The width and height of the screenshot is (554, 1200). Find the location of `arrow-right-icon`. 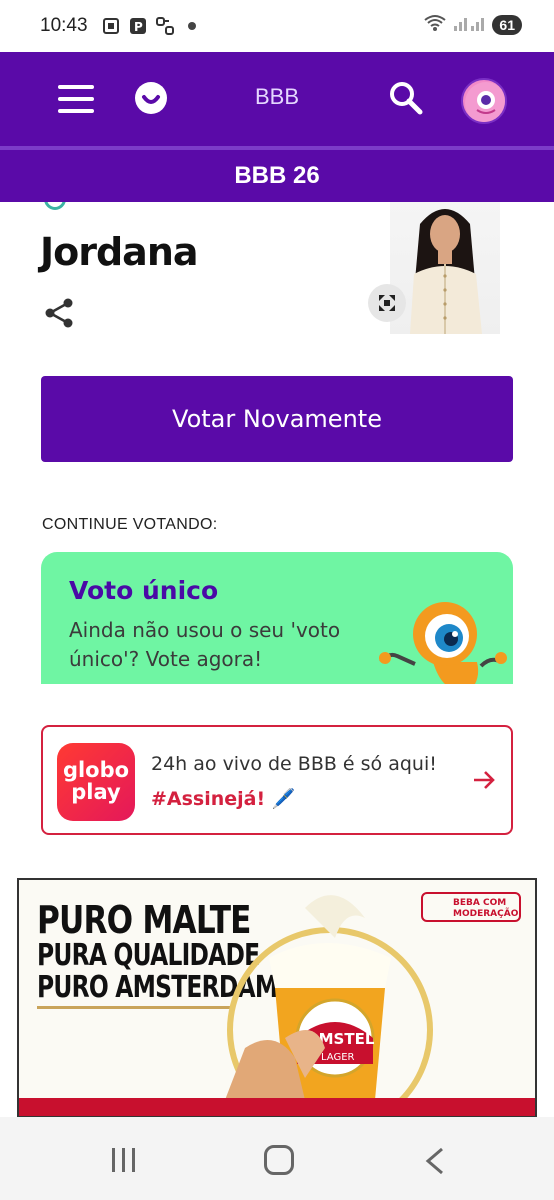

arrow-right-icon is located at coordinates (484, 780).